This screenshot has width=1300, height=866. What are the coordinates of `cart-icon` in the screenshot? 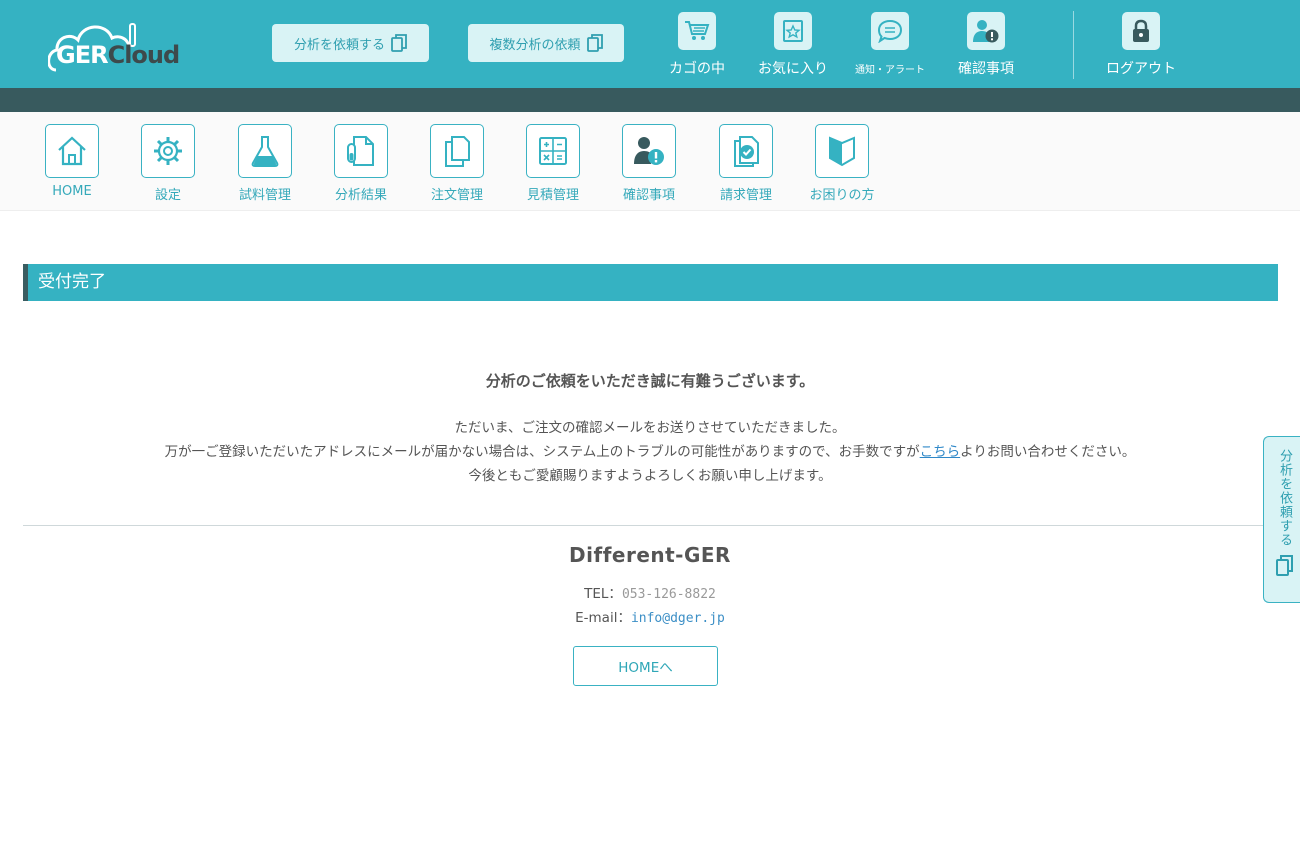 It's located at (697, 30).